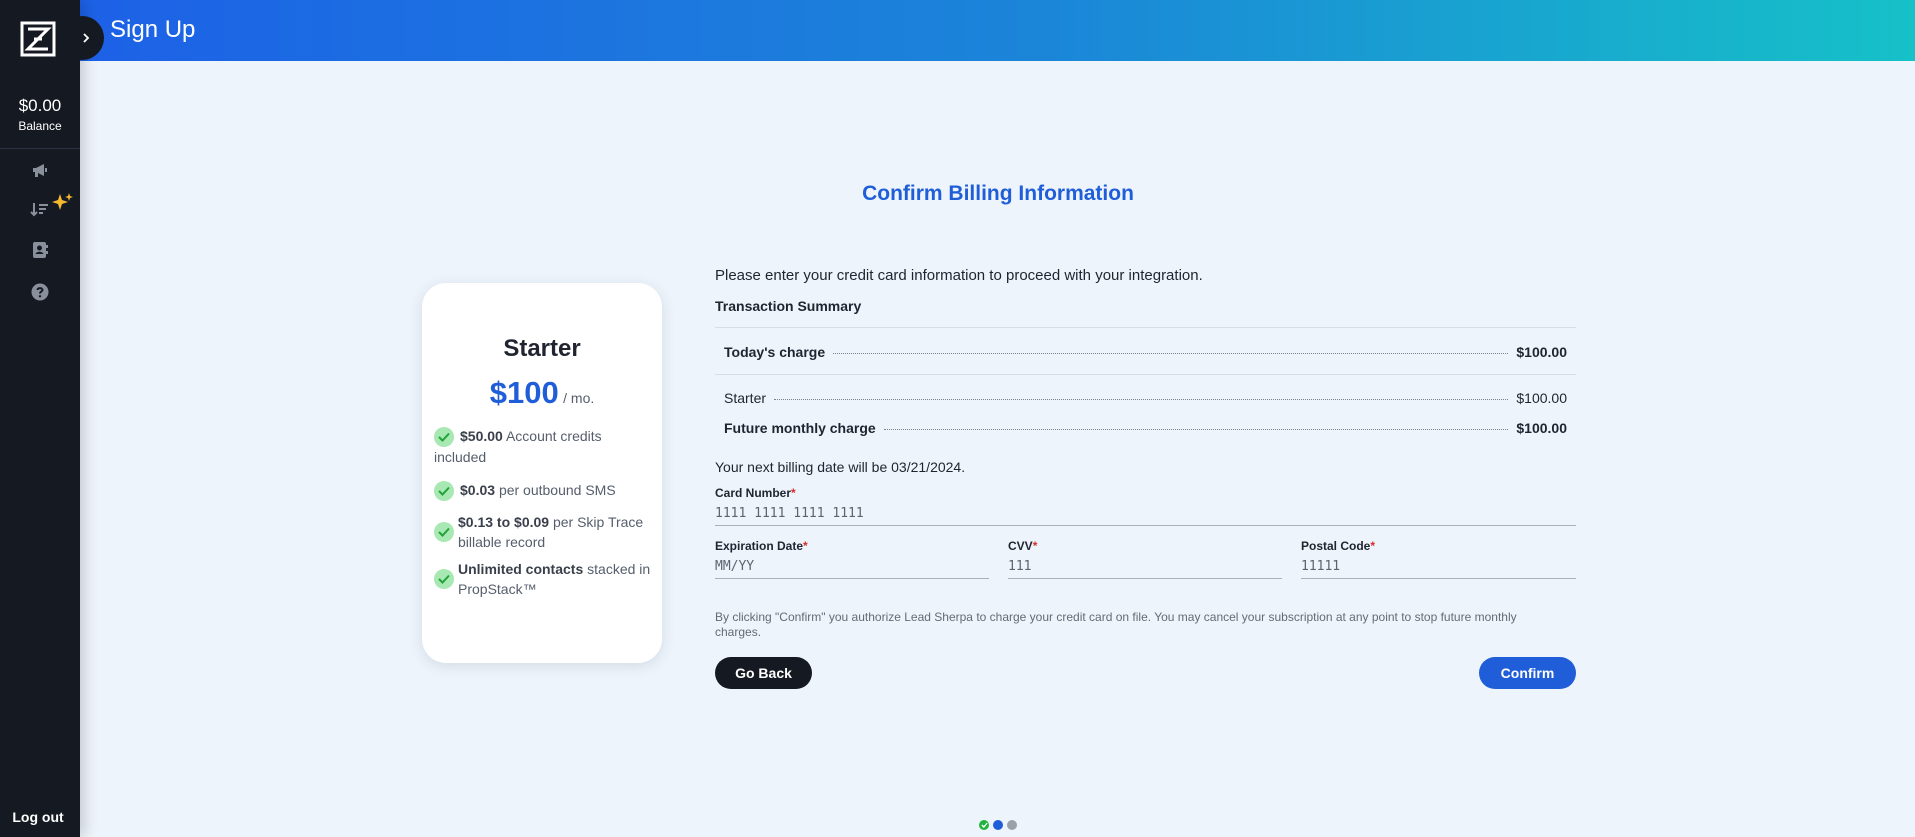 The height and width of the screenshot is (837, 1915). What do you see at coordinates (38, 39) in the screenshot?
I see `lead-sherpa-logo` at bounding box center [38, 39].